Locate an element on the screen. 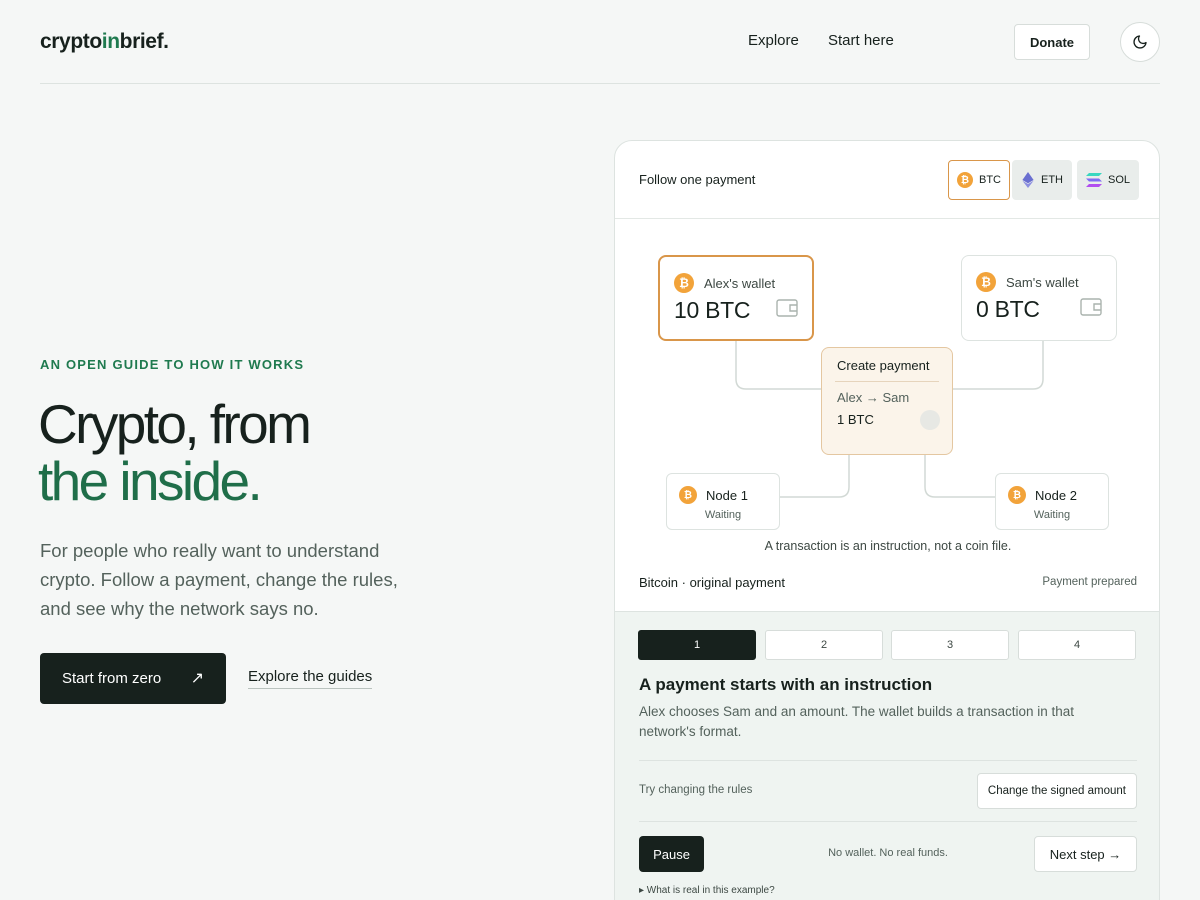 Image resolution: width=1200 pixels, height=900 pixels. hero-title-line2: the inside. is located at coordinates (150, 481).